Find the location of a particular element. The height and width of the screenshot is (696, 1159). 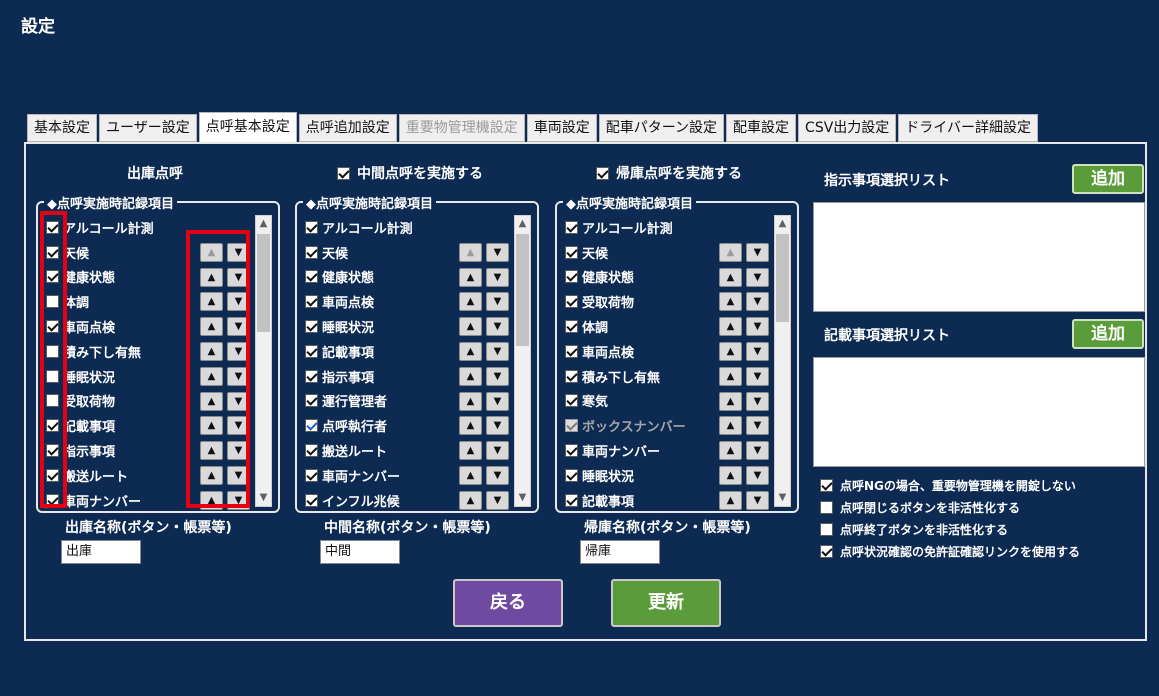

instruction-list-box is located at coordinates (979, 257).